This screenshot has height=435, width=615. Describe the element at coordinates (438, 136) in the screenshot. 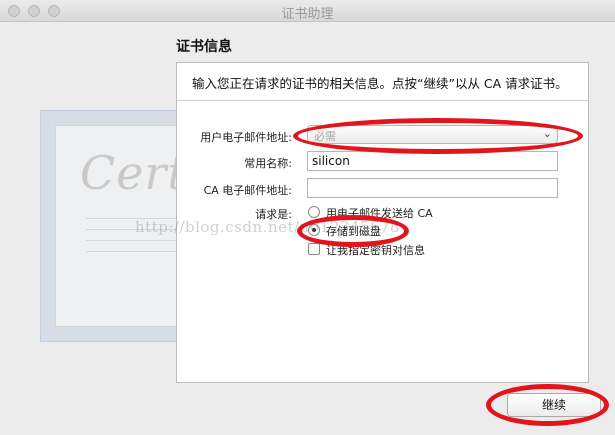

I see `annotation-ellipse-email` at that location.